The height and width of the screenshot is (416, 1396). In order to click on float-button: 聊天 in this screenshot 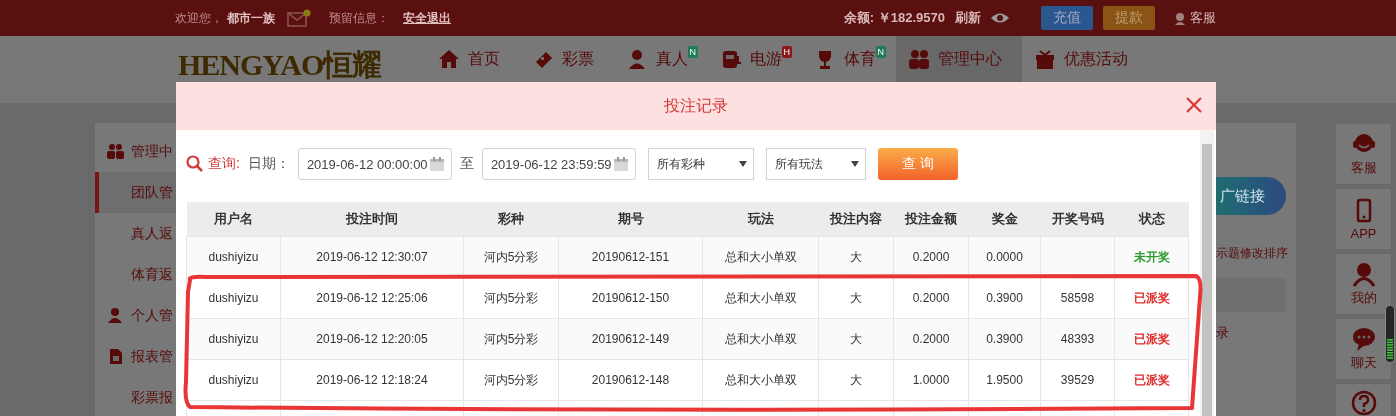, I will do `click(1363, 349)`.